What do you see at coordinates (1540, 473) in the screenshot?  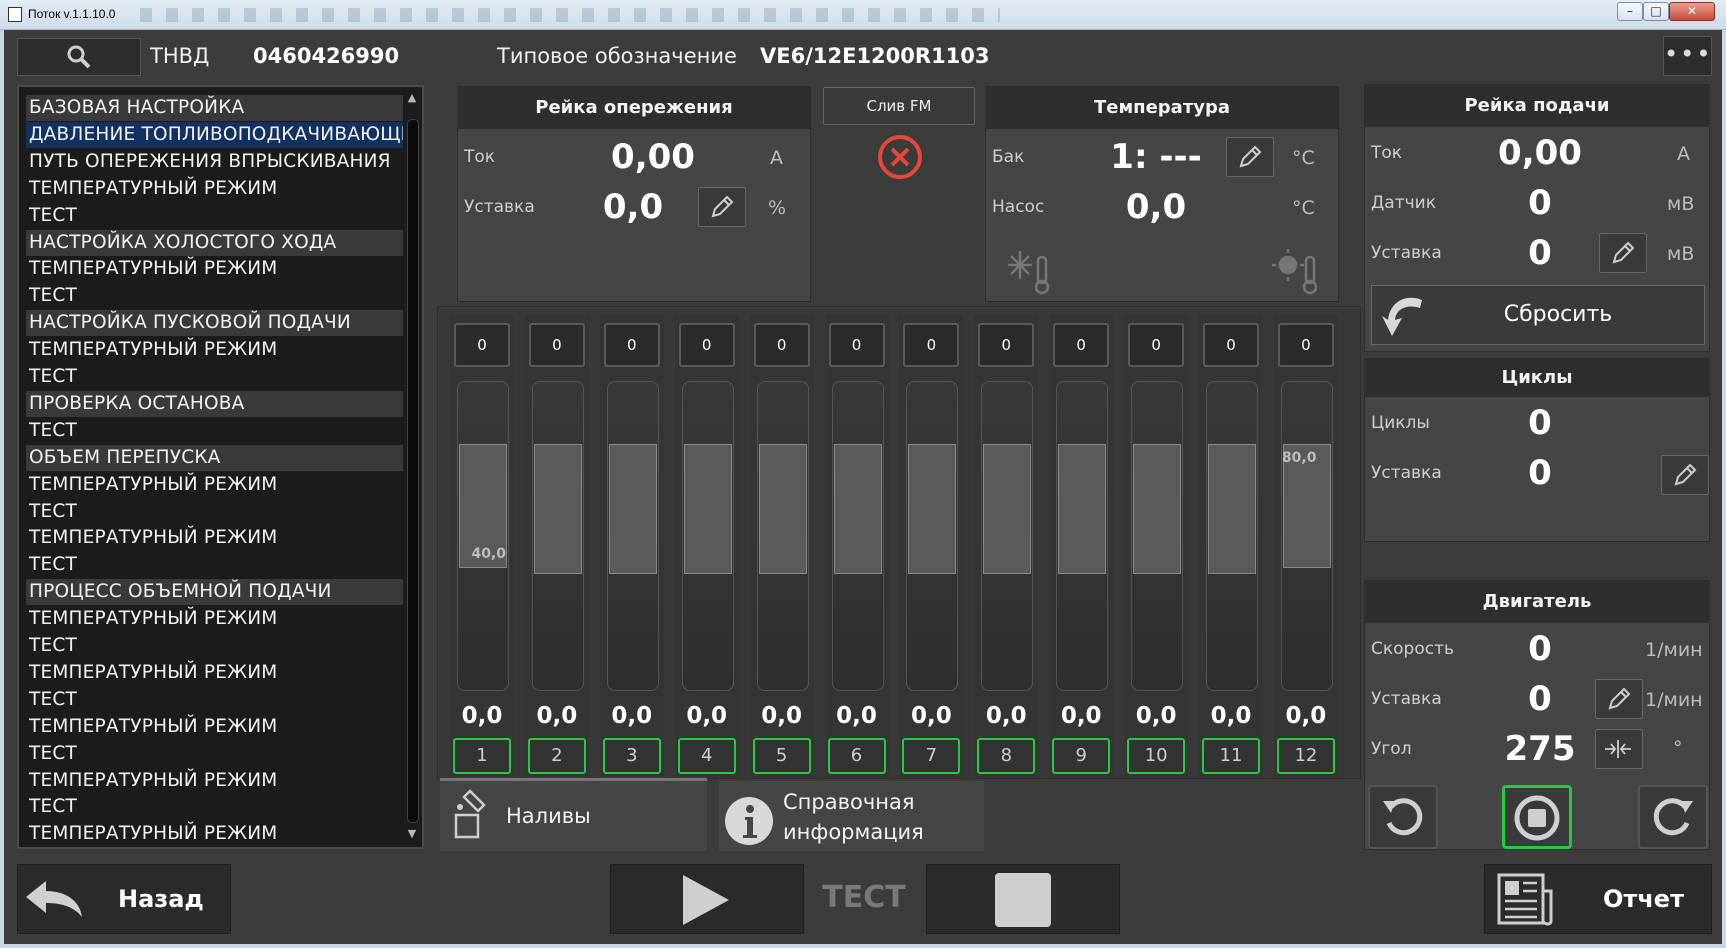 I see `cycles-setpoint-value: 0` at bounding box center [1540, 473].